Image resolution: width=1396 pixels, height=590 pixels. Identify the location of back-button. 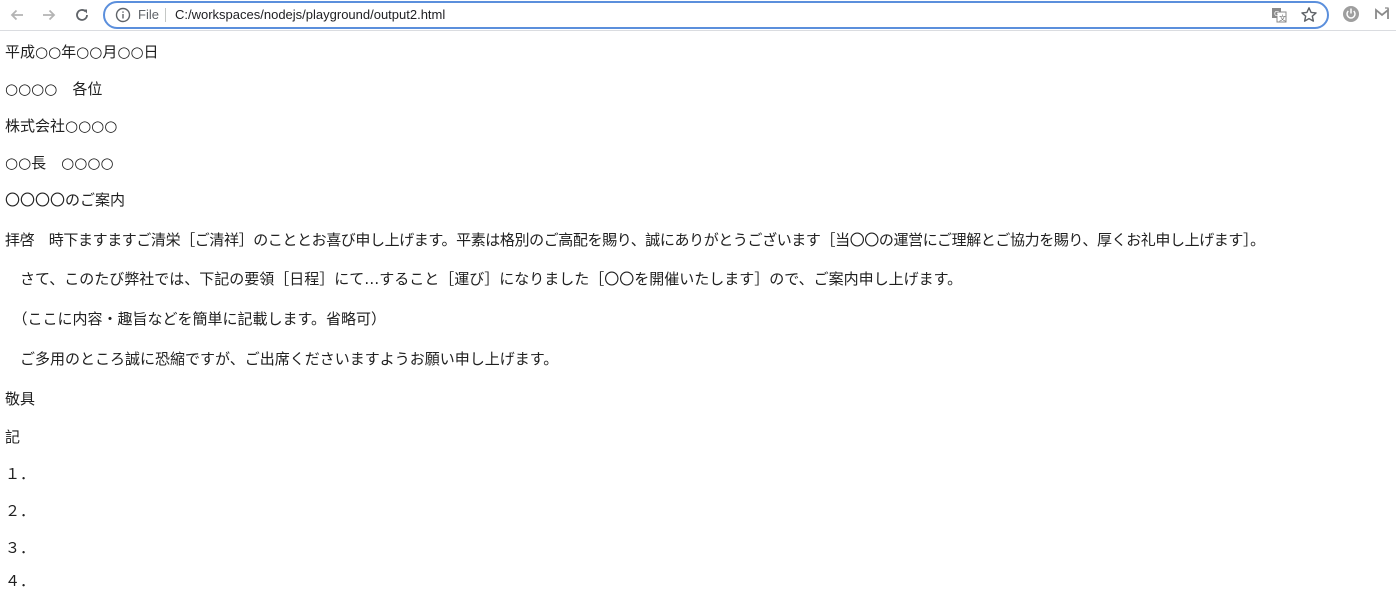
(17, 15).